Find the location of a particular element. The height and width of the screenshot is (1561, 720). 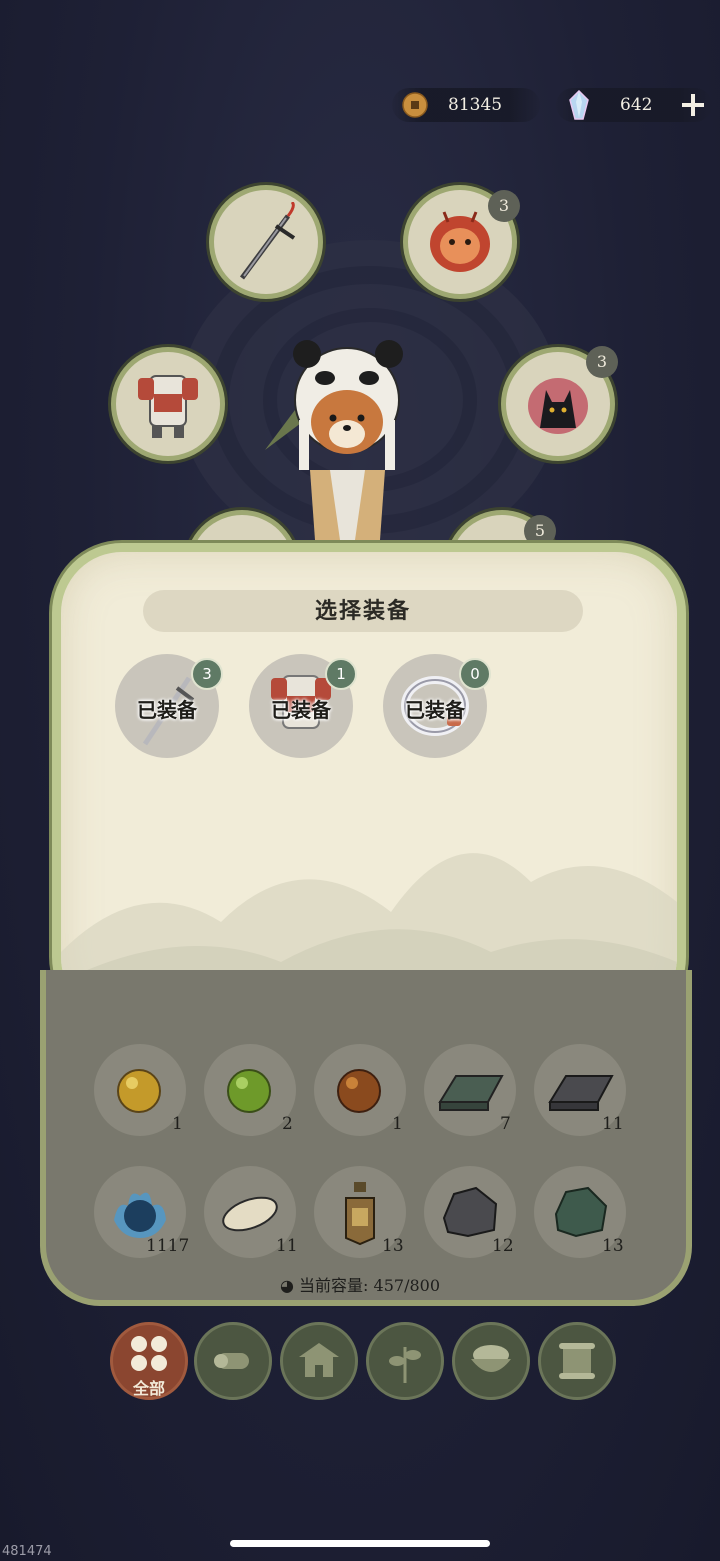

coin-counter: 81345 is located at coordinates (466, 105).